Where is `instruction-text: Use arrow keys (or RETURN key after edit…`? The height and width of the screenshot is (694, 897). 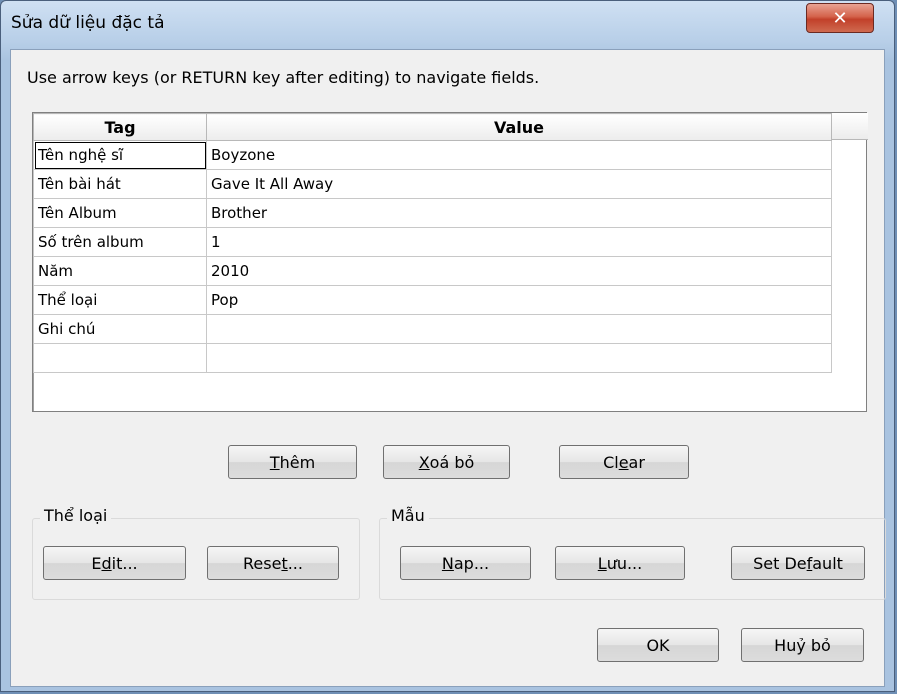 instruction-text: Use arrow keys (or RETURN key after edit… is located at coordinates (283, 77).